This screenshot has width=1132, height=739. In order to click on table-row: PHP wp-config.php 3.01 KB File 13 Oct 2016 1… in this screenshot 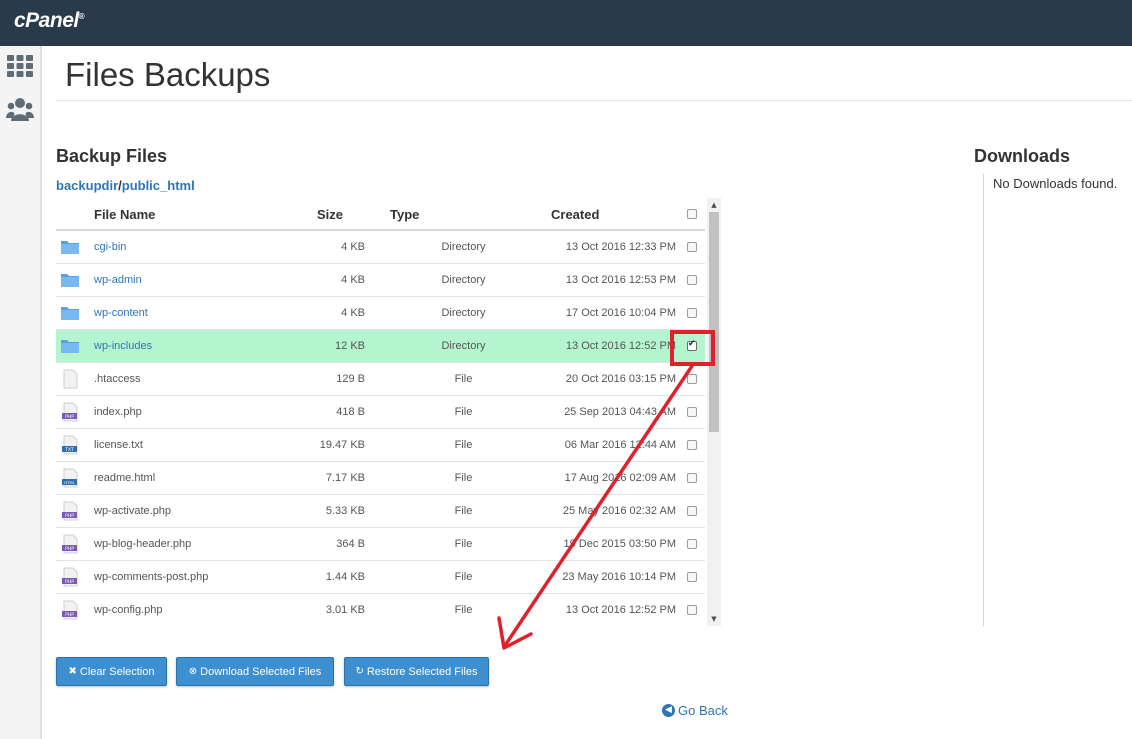, I will do `click(380, 610)`.